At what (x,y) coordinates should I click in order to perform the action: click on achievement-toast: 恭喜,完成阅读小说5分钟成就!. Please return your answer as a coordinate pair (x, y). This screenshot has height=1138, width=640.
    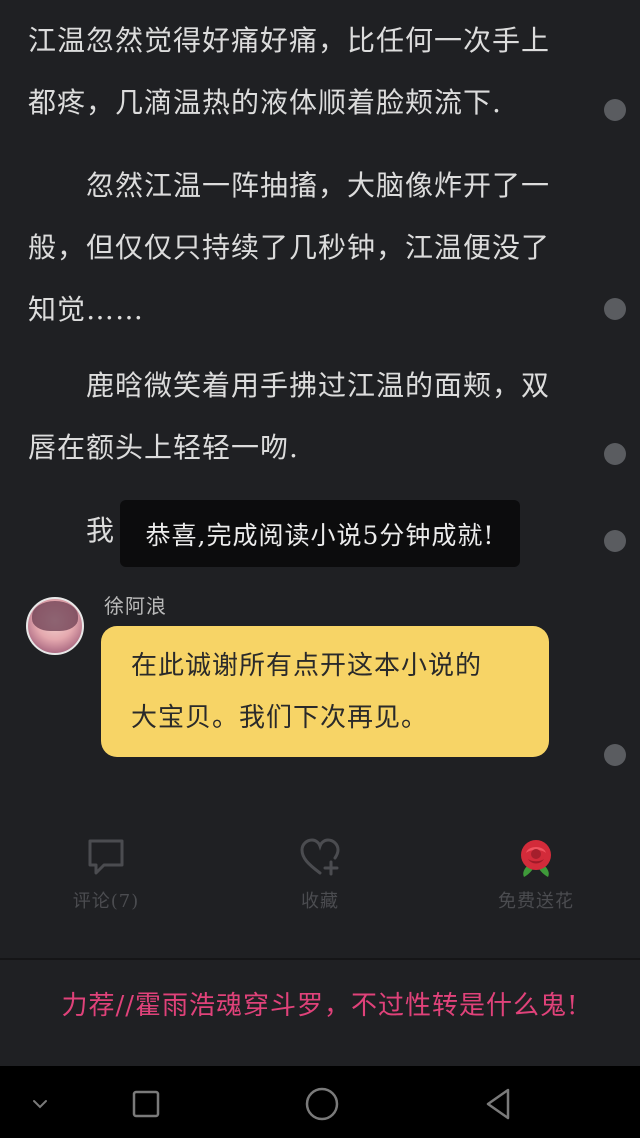
    Looking at the image, I should click on (320, 533).